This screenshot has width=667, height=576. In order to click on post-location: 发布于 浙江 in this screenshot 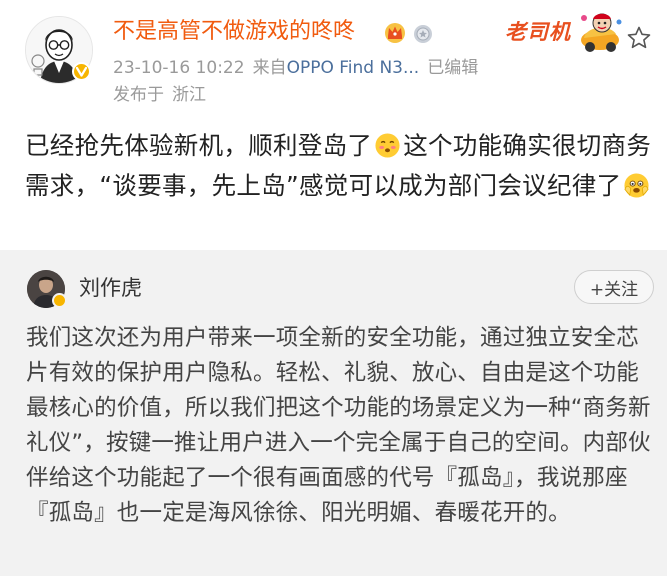, I will do `click(163, 95)`.